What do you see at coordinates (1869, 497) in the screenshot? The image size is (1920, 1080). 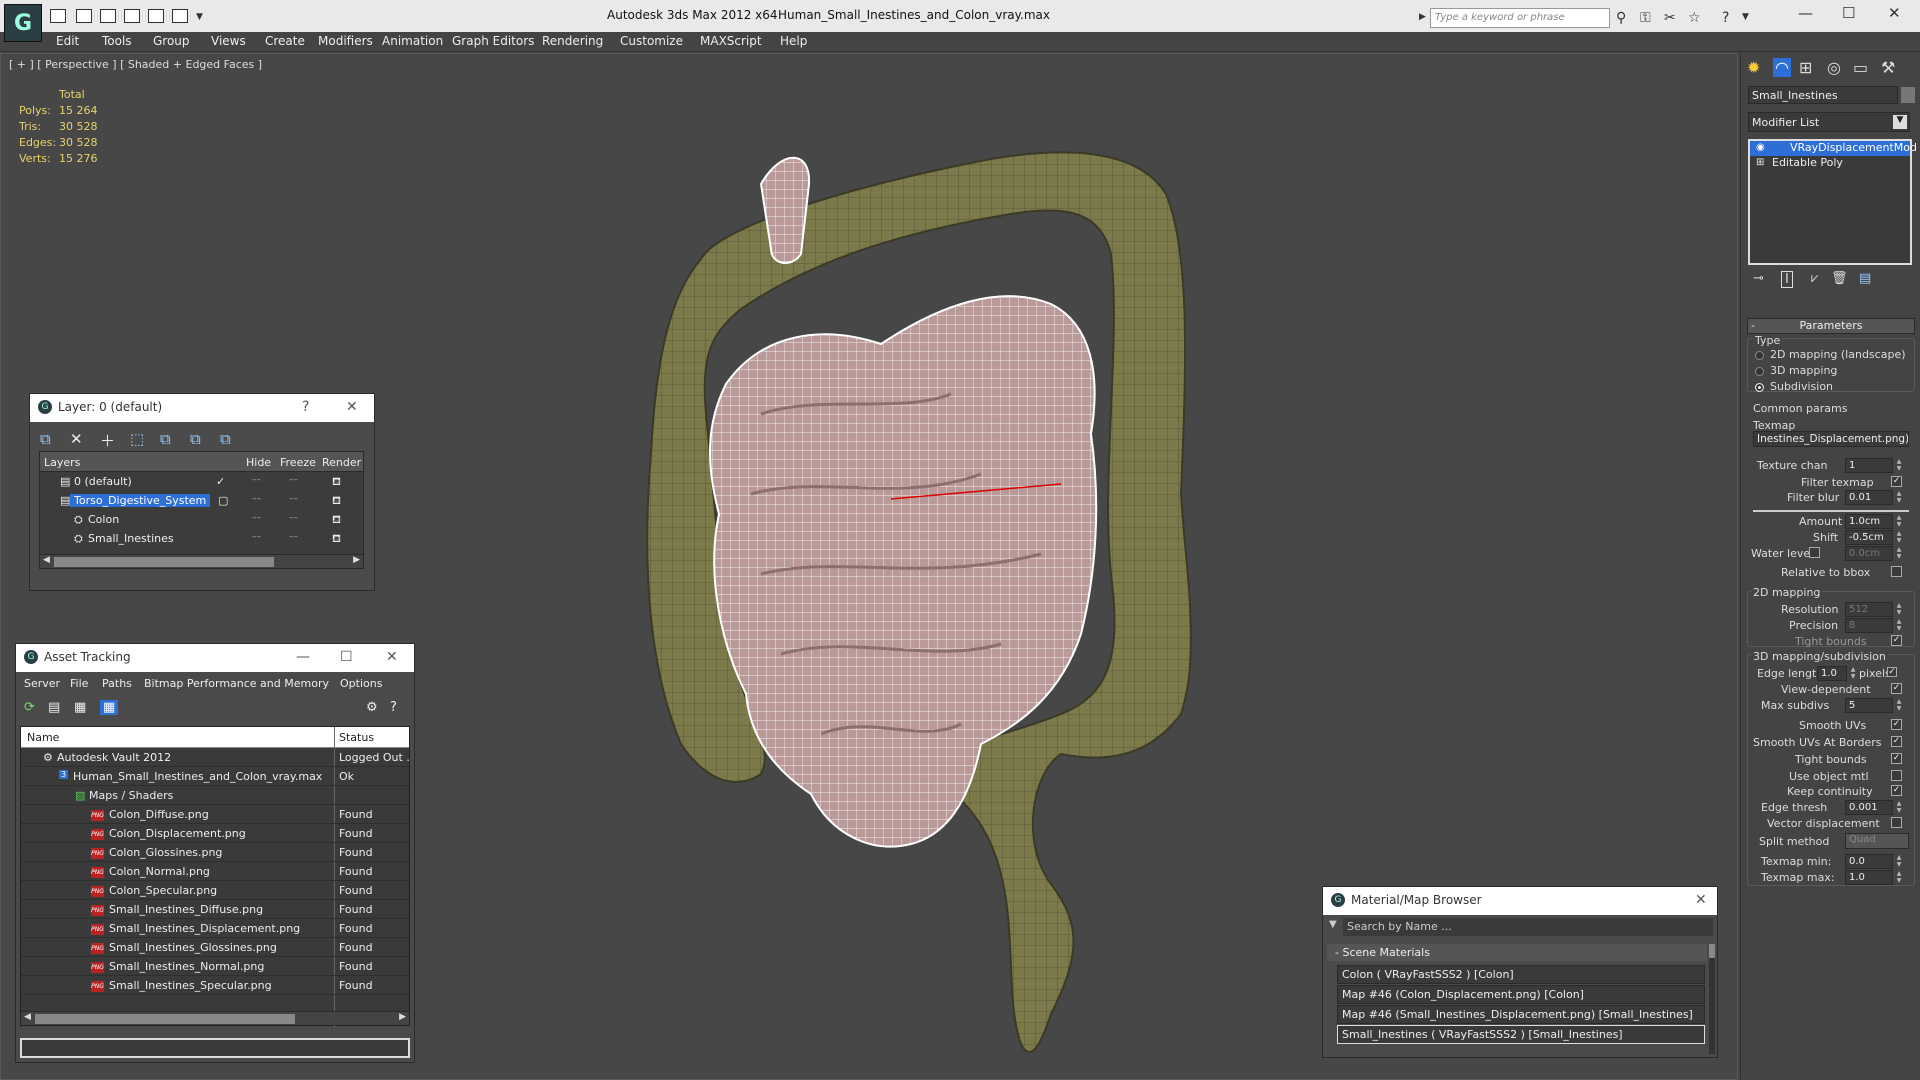 I see `filter-blur-spinner: 0.01` at bounding box center [1869, 497].